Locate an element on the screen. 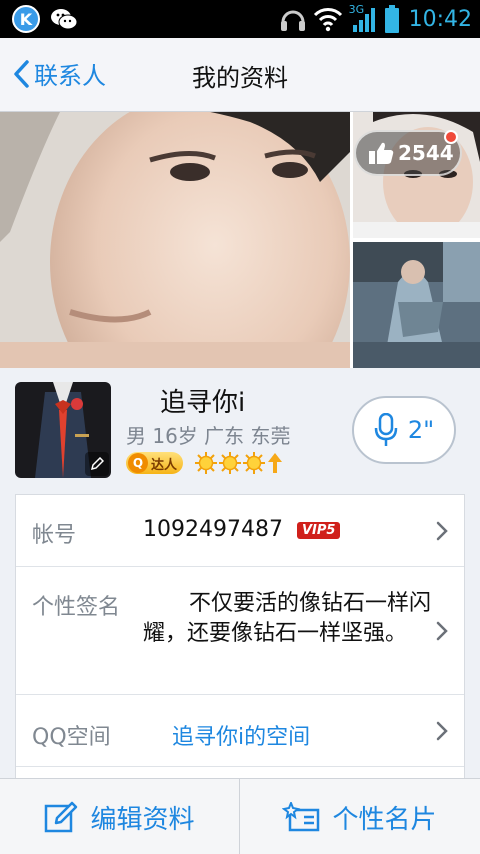  badge-row: Q 达人 is located at coordinates (204, 463).